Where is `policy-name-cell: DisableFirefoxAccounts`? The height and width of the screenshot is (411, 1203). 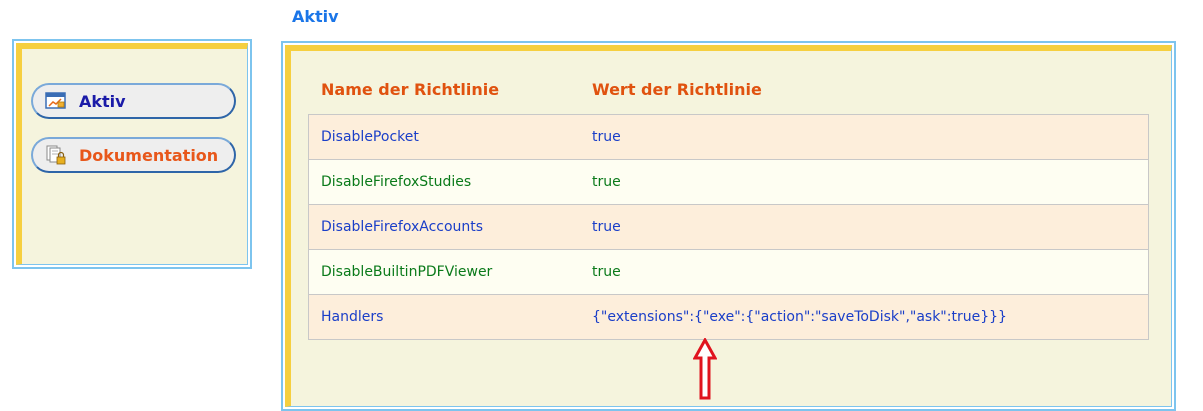
policy-name-cell: DisableFirefoxAccounts is located at coordinates (444, 227).